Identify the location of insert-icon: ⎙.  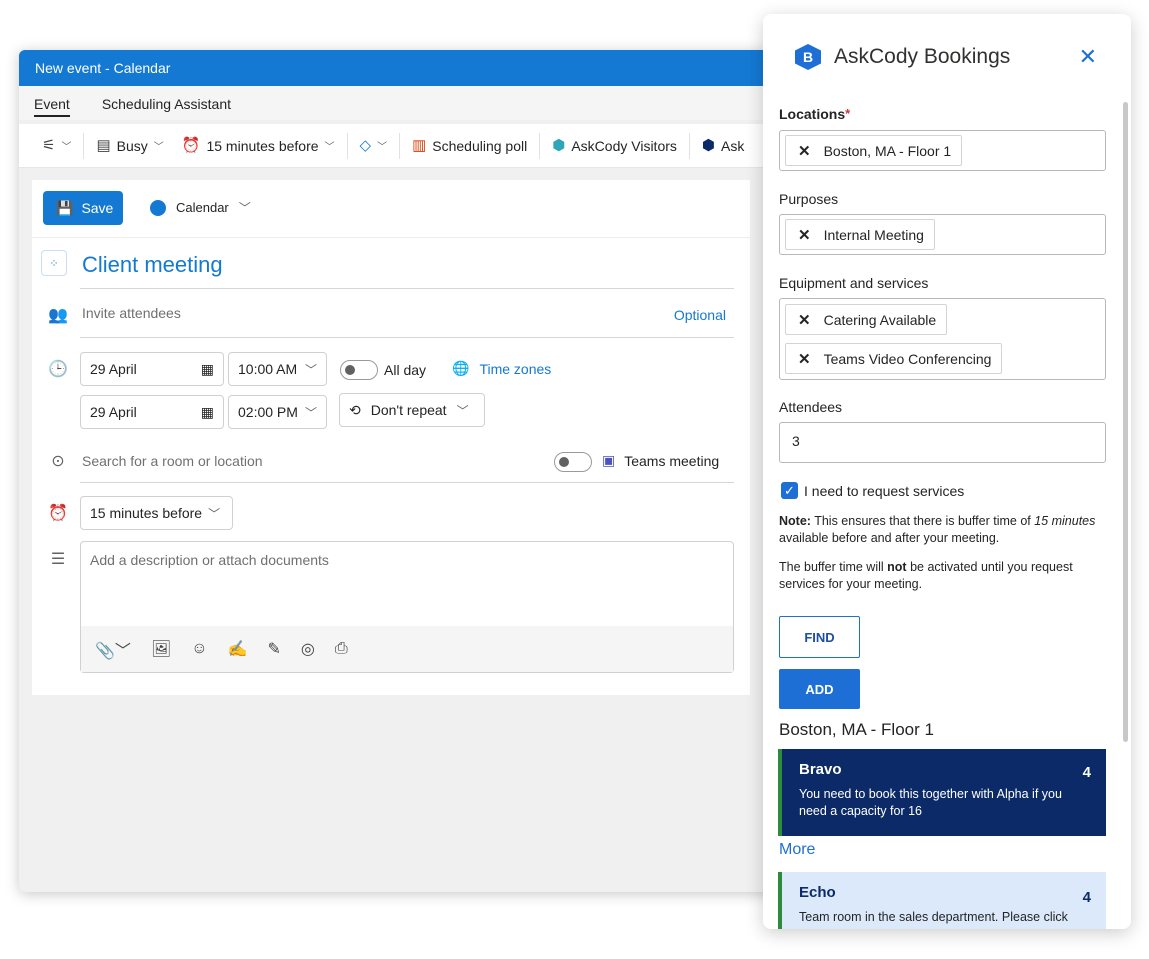
(341, 649).